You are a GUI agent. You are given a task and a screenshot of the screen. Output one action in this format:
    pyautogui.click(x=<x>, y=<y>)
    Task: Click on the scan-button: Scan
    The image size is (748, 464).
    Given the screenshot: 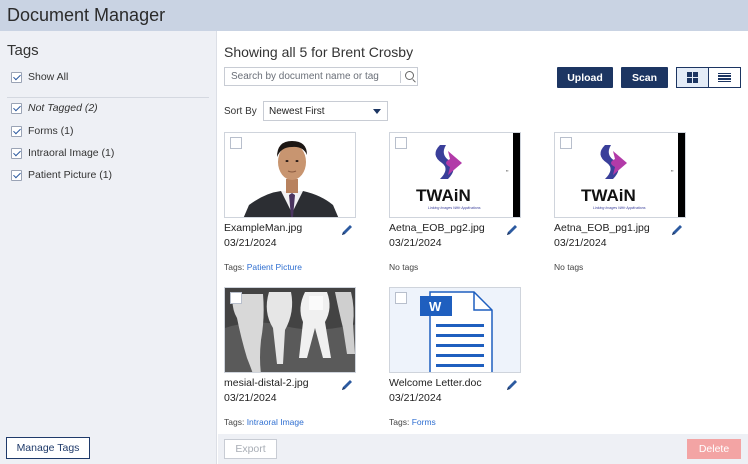 What is the action you would take?
    pyautogui.click(x=644, y=77)
    